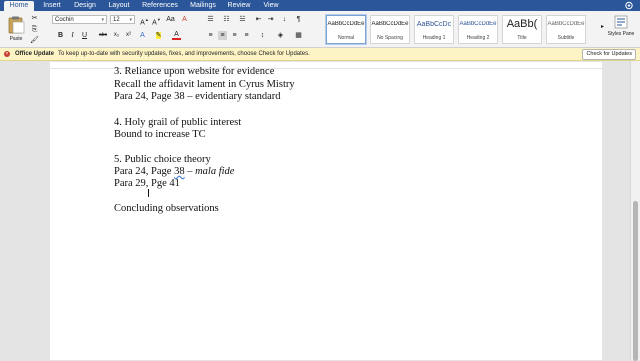  I want to click on font-name-select: Cochin ▾, so click(79, 19).